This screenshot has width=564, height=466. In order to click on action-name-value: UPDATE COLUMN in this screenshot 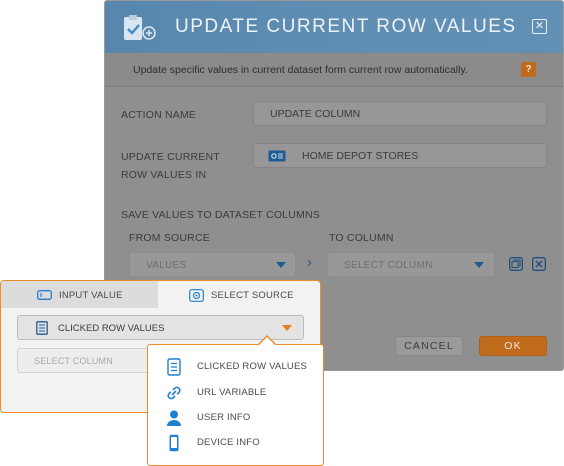, I will do `click(315, 114)`.